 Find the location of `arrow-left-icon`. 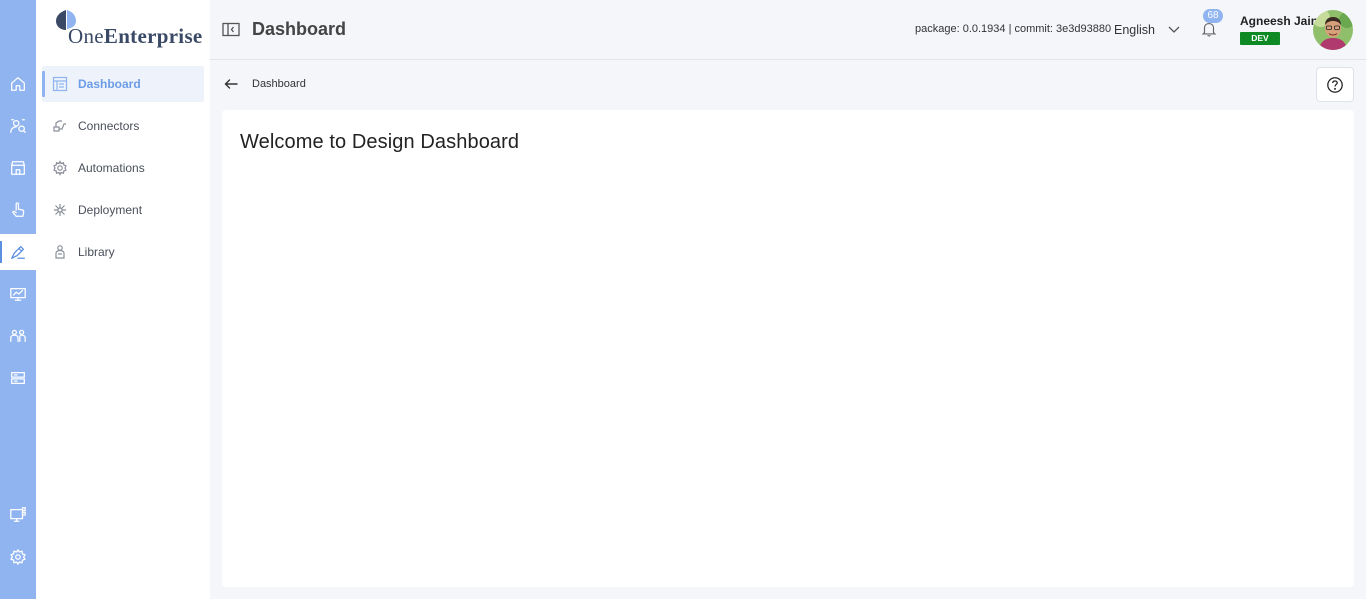

arrow-left-icon is located at coordinates (231, 84).